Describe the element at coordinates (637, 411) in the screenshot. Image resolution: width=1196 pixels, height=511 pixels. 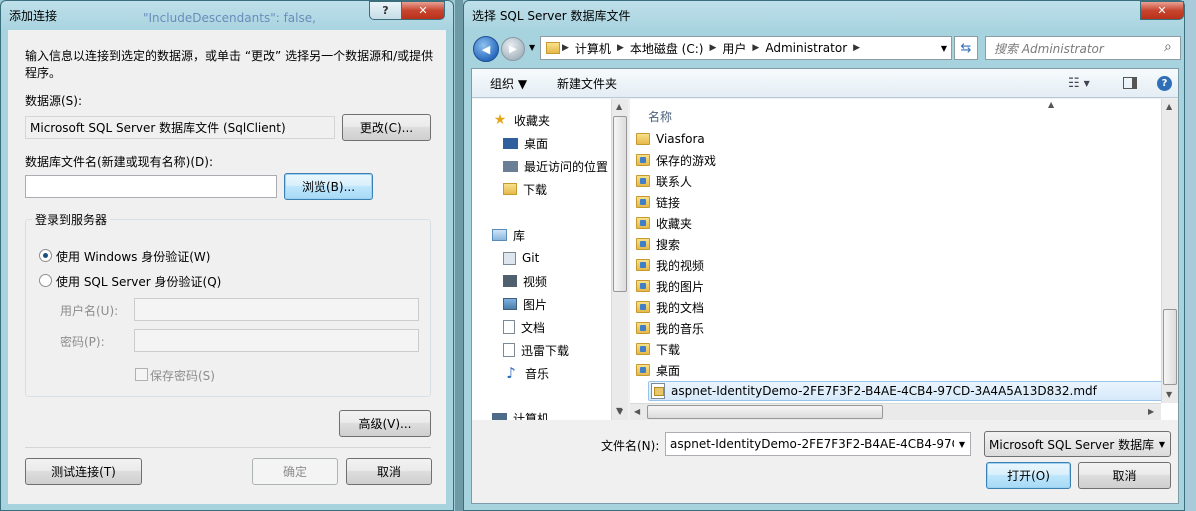
I see `scroll-left-icon: ◀` at that location.